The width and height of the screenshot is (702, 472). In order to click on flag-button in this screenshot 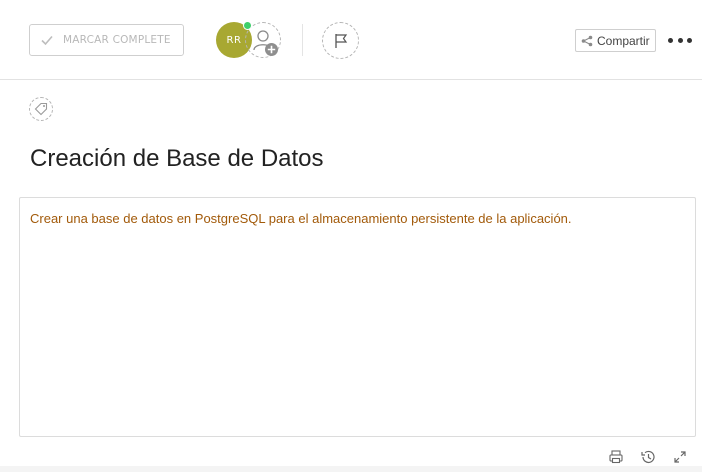, I will do `click(340, 40)`.